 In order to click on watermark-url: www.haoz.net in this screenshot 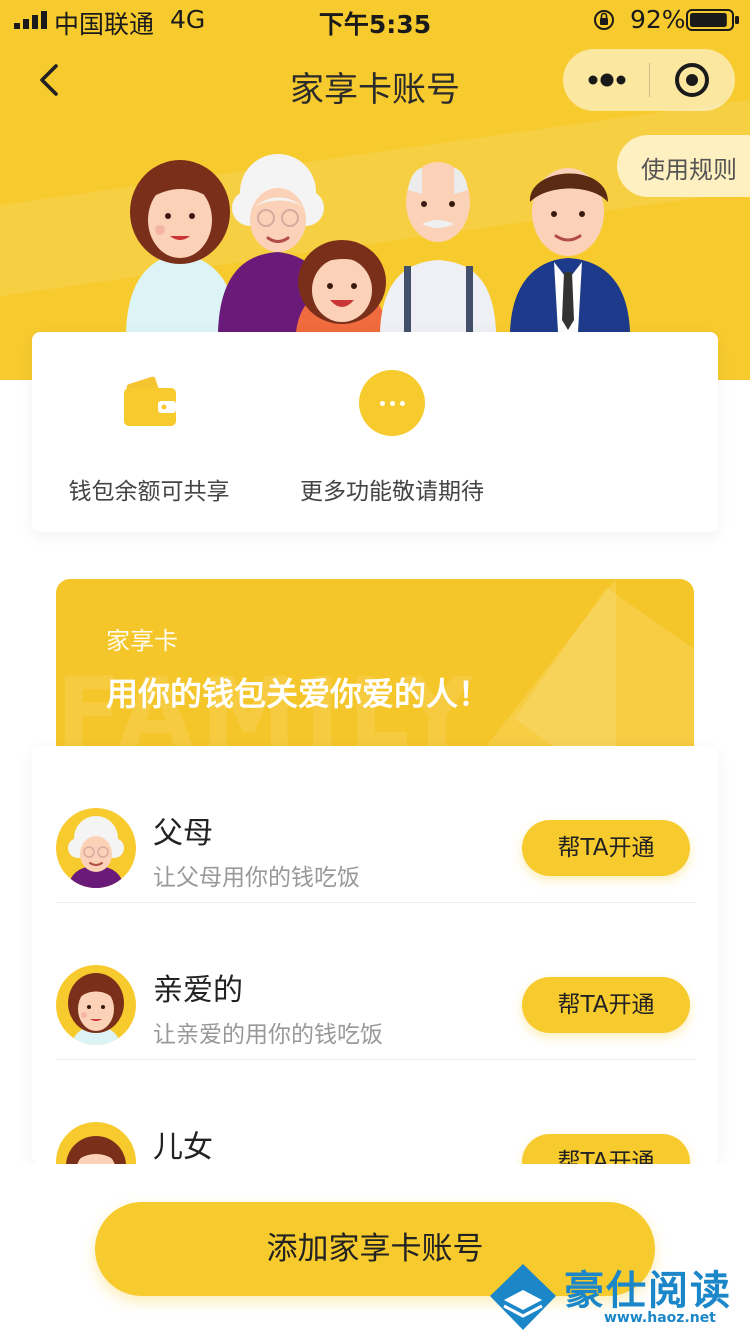, I will do `click(660, 1318)`.